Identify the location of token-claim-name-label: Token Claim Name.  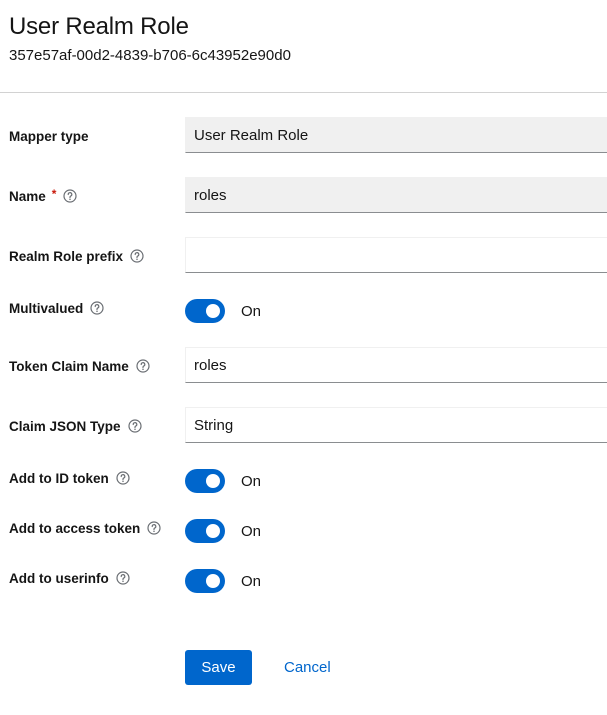
(79, 366).